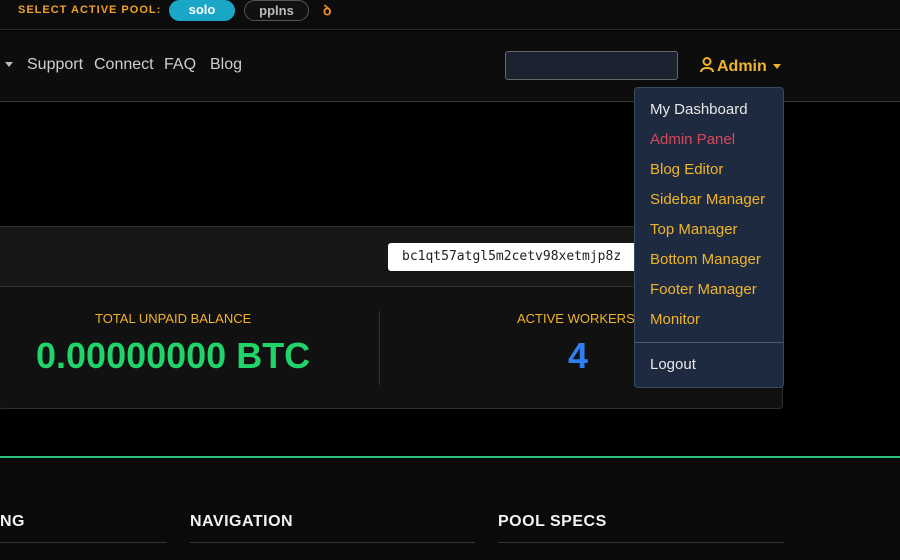 The width and height of the screenshot is (900, 560). Describe the element at coordinates (675, 319) in the screenshot. I see `menu-item-monitor: Monitor` at that location.